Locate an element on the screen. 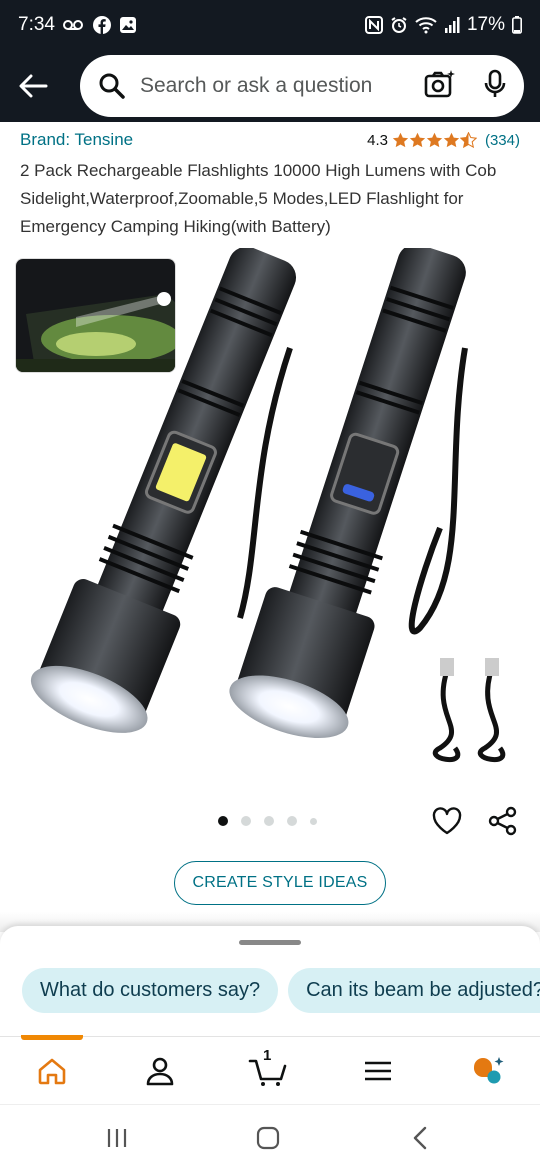 The image size is (540, 1170). rating-value: 4.3 is located at coordinates (377, 140).